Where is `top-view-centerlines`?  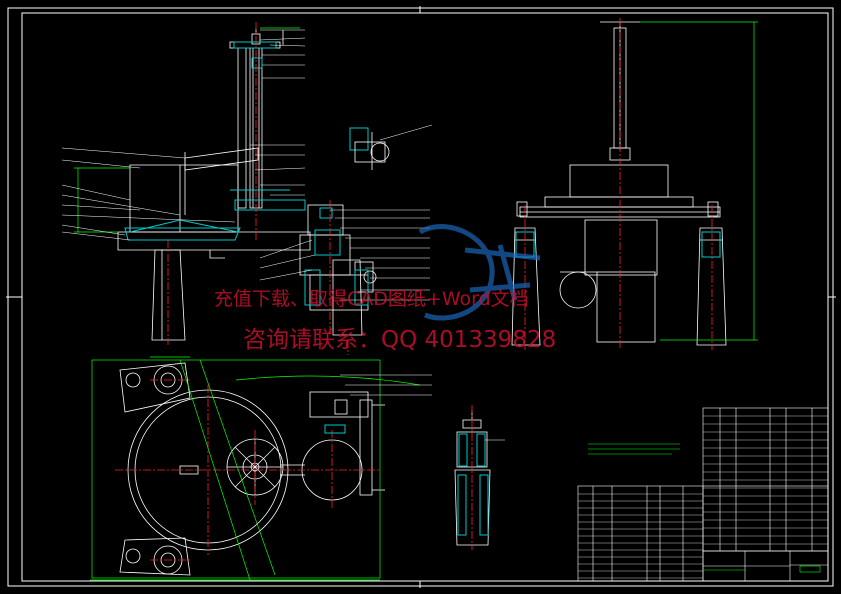 top-view-centerlines is located at coordinates (247, 470).